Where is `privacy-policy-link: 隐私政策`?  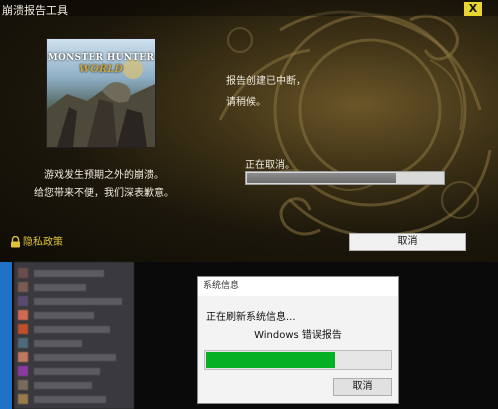
privacy-policy-link: 隐私政策 is located at coordinates (36, 243).